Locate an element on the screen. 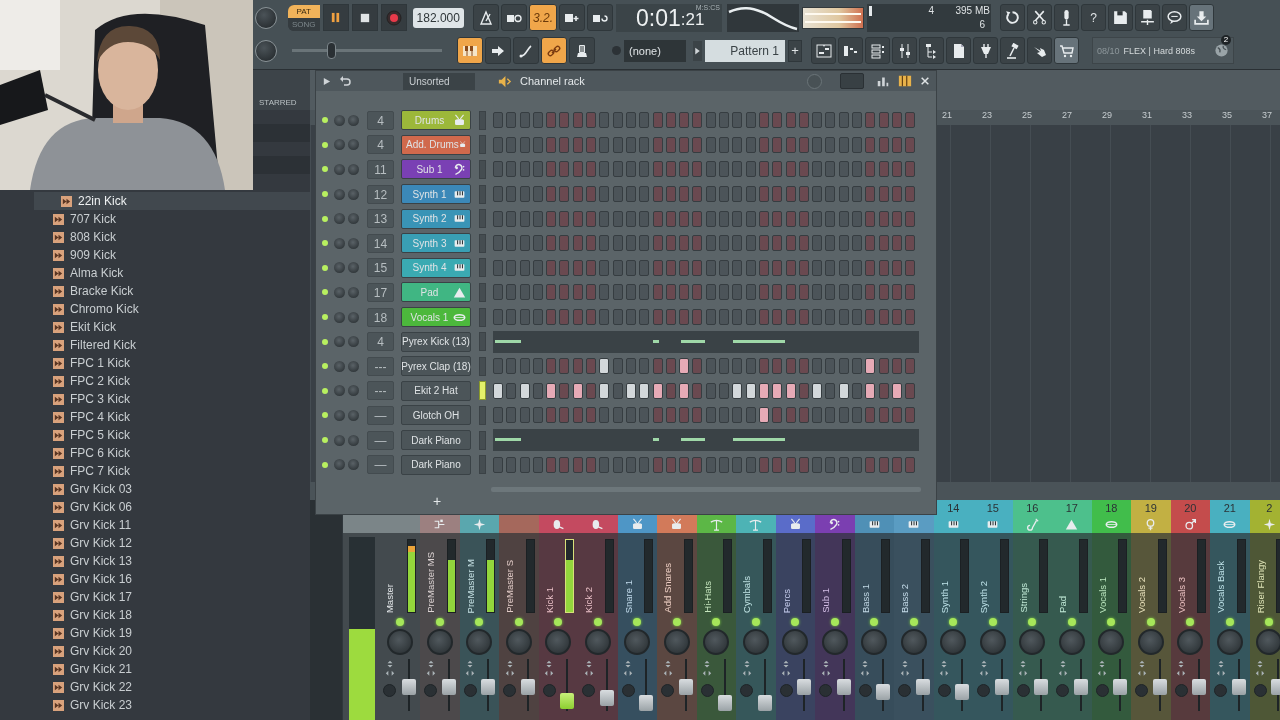 This screenshot has height=720, width=1280. browser-item: Grv Kick 22 is located at coordinates (172, 687).